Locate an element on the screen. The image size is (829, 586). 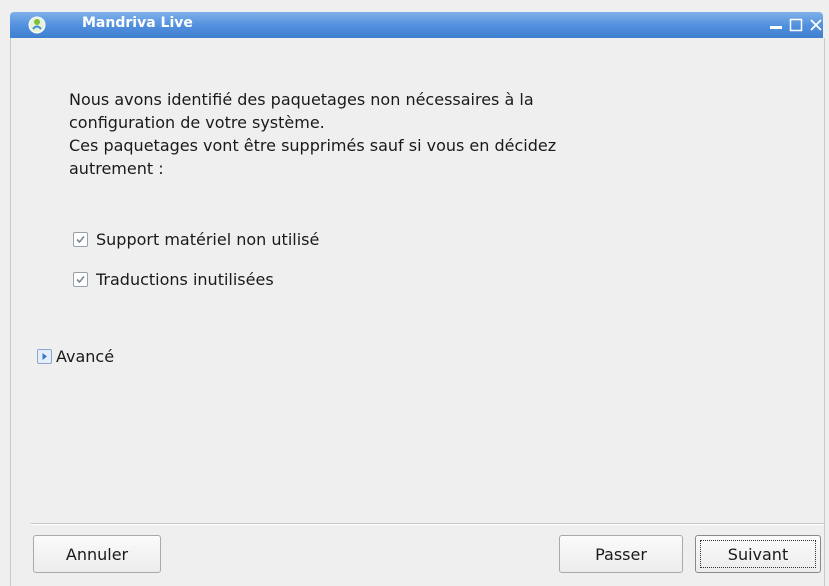
option-unused-translations: Traductions inutilisées is located at coordinates (173, 279).